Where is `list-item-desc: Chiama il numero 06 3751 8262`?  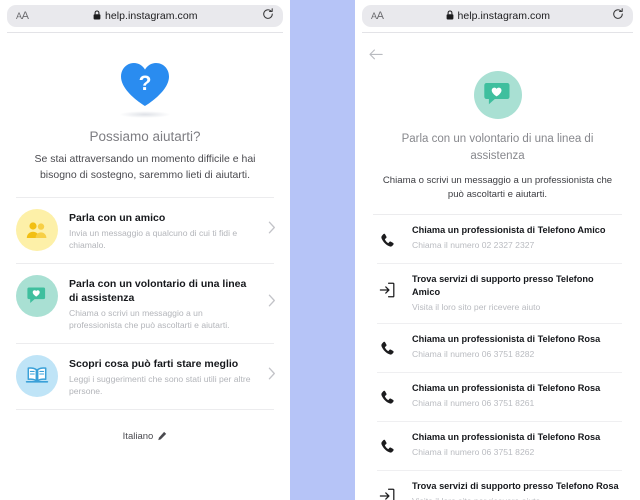
list-item-desc: Chiama il numero 06 3751 8262 is located at coordinates (473, 451).